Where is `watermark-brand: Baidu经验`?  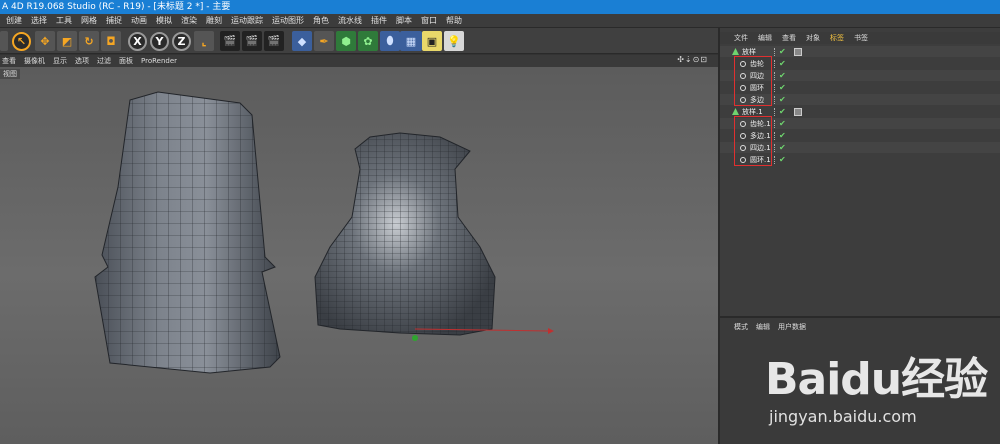
watermark-brand: Baidu经验 is located at coordinates (876, 379).